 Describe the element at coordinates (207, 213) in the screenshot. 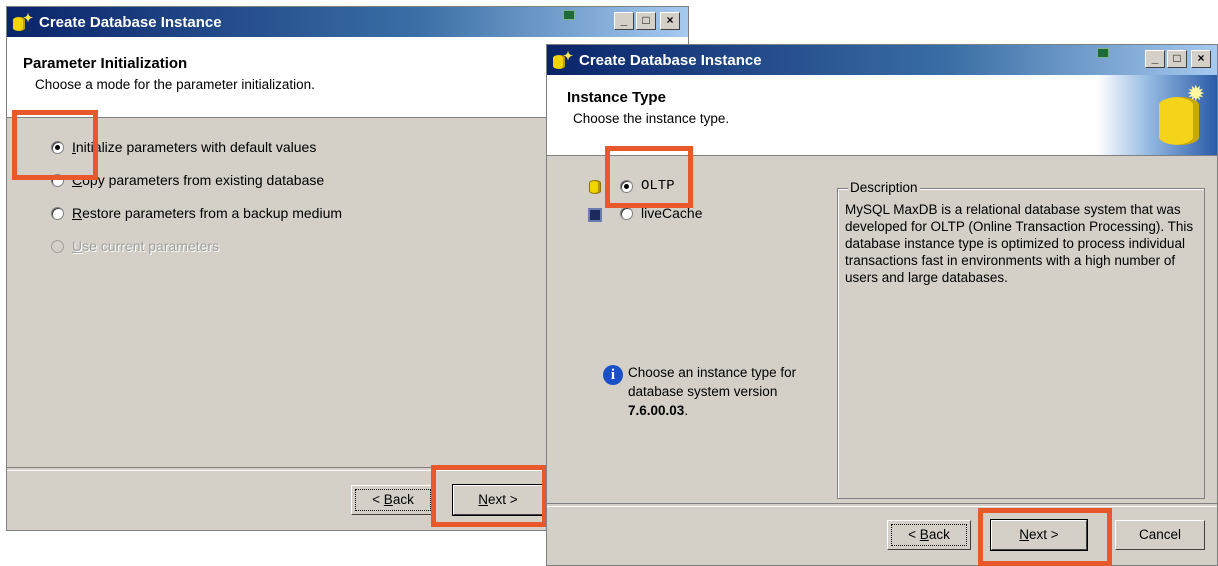

I see `option-label: Restore parameters from a backup medium` at that location.